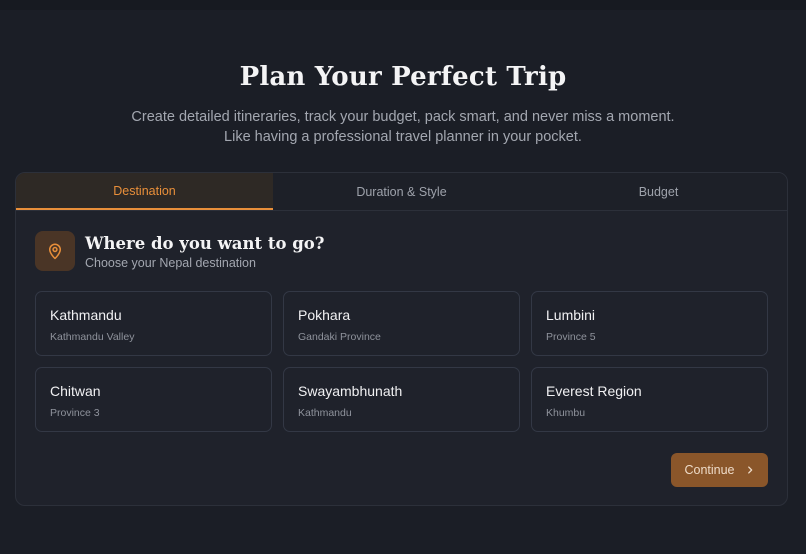 The image size is (806, 554). Describe the element at coordinates (594, 391) in the screenshot. I see `destination-name: Everest Region` at that location.